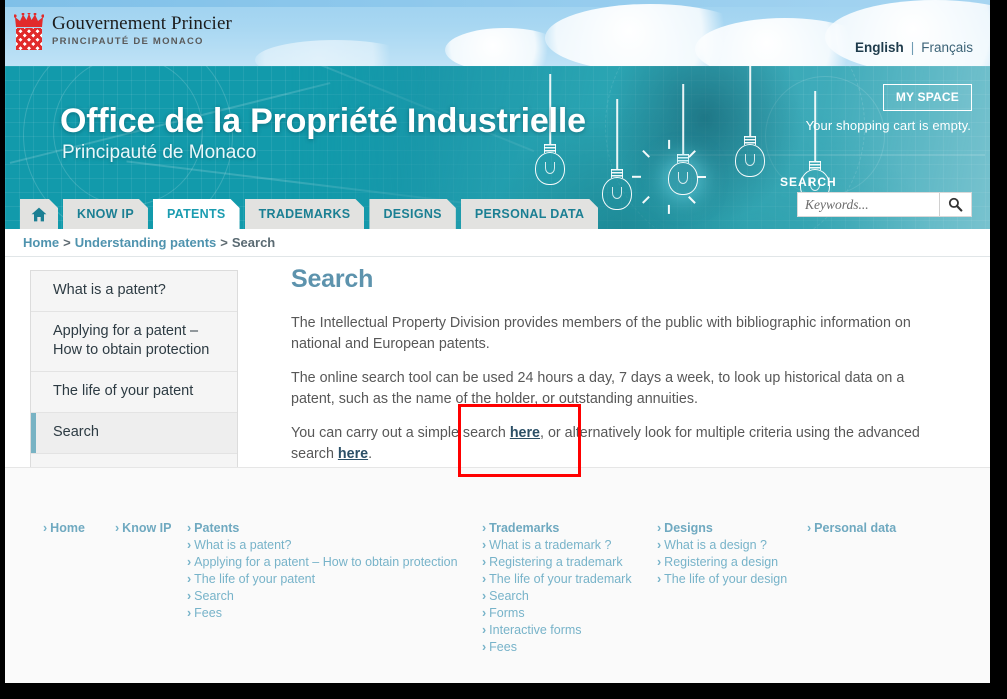  I want to click on page-title: Search, so click(332, 279).